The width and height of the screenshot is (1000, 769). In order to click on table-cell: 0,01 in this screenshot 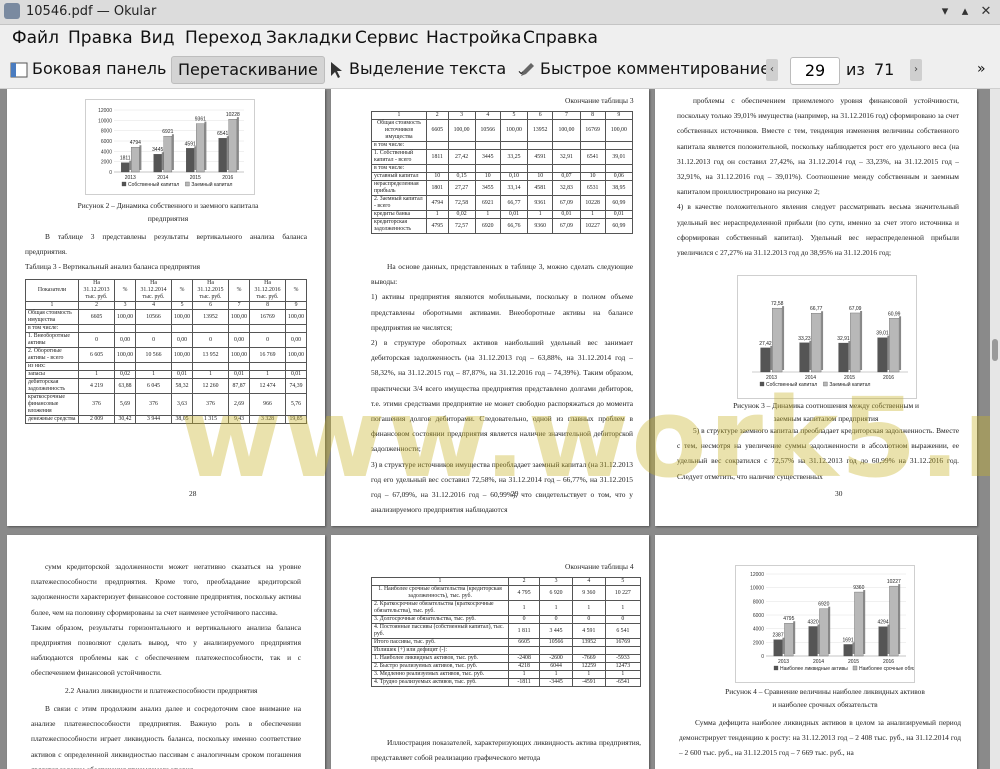, I will do `click(619, 214)`.